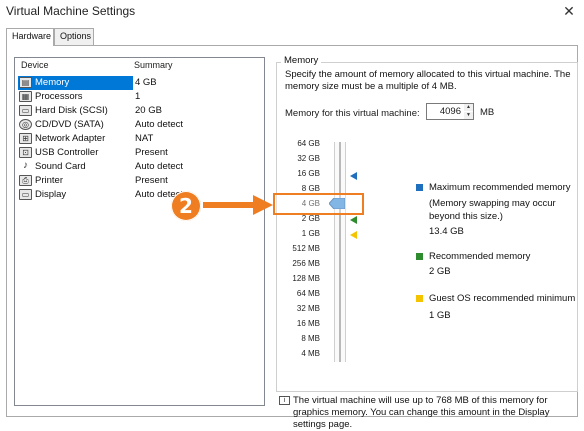 This screenshot has height=431, width=584. Describe the element at coordinates (310, 233) in the screenshot. I see `scale-tick: 1 GB` at that location.